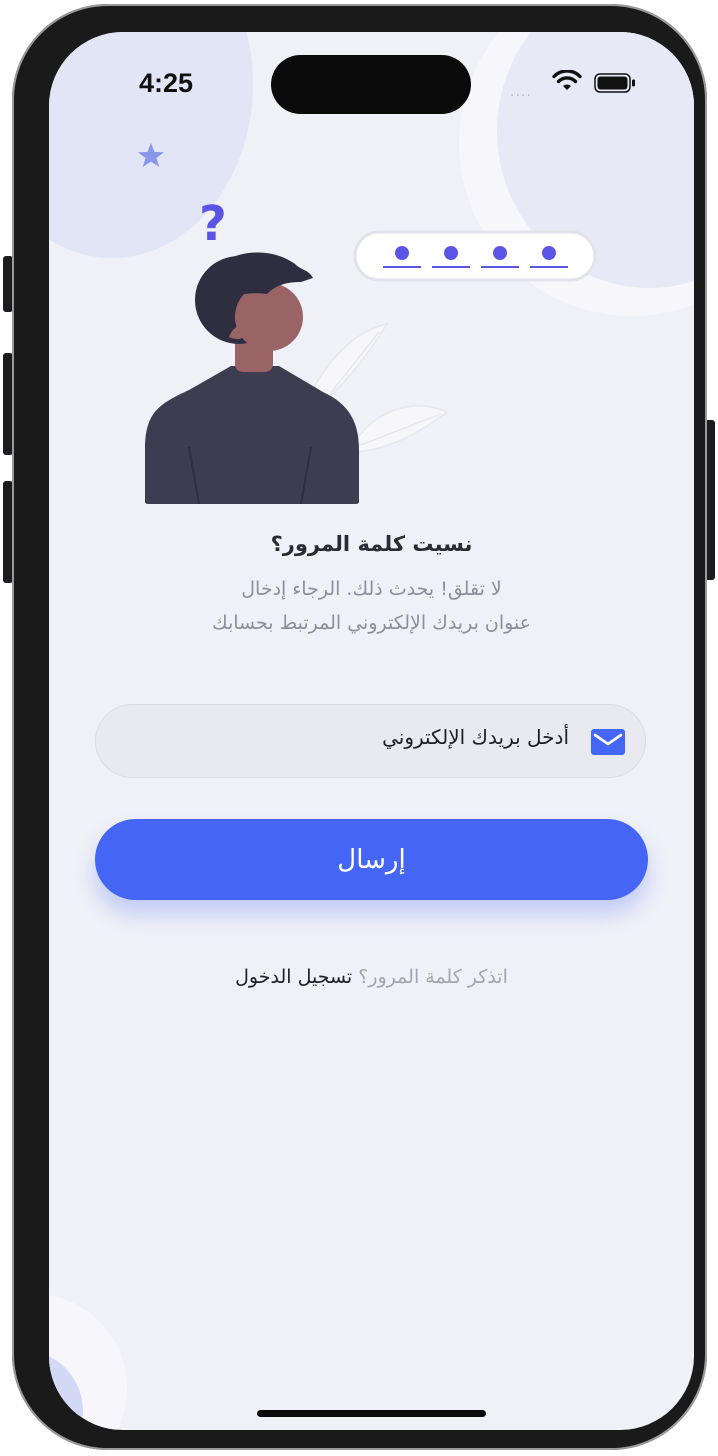  What do you see at coordinates (433, 977) in the screenshot?
I see `remember-password-text: اتذكر كلمة المرور؟` at bounding box center [433, 977].